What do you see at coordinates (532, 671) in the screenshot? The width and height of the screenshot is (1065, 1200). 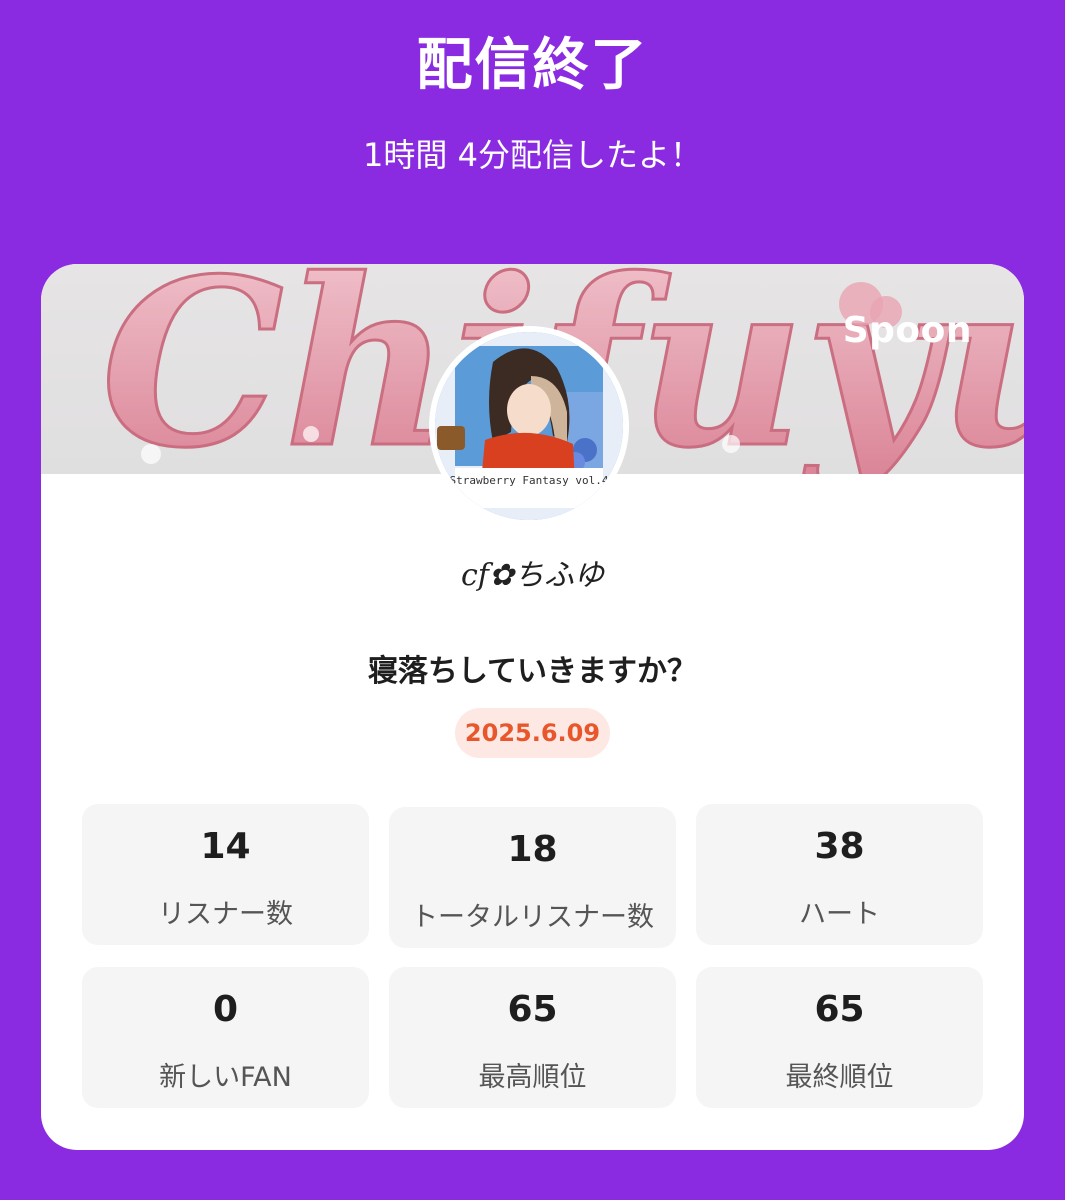 I see `stream-title: 寝落ちしていきますか？` at bounding box center [532, 671].